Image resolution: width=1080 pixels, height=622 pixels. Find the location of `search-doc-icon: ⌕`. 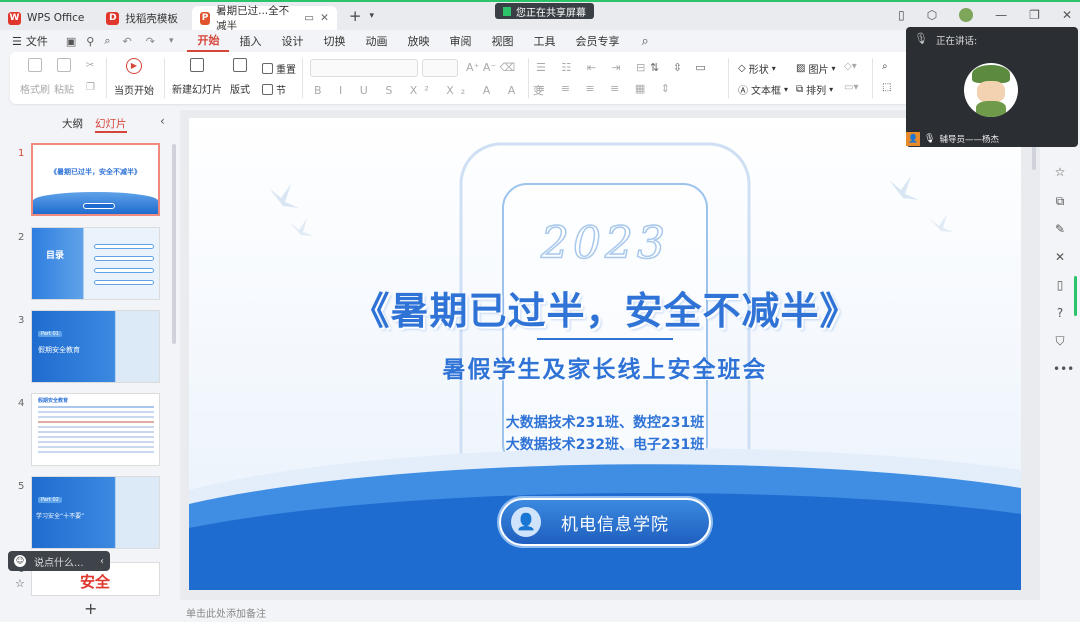

search-doc-icon: ⌕ is located at coordinates (107, 41).